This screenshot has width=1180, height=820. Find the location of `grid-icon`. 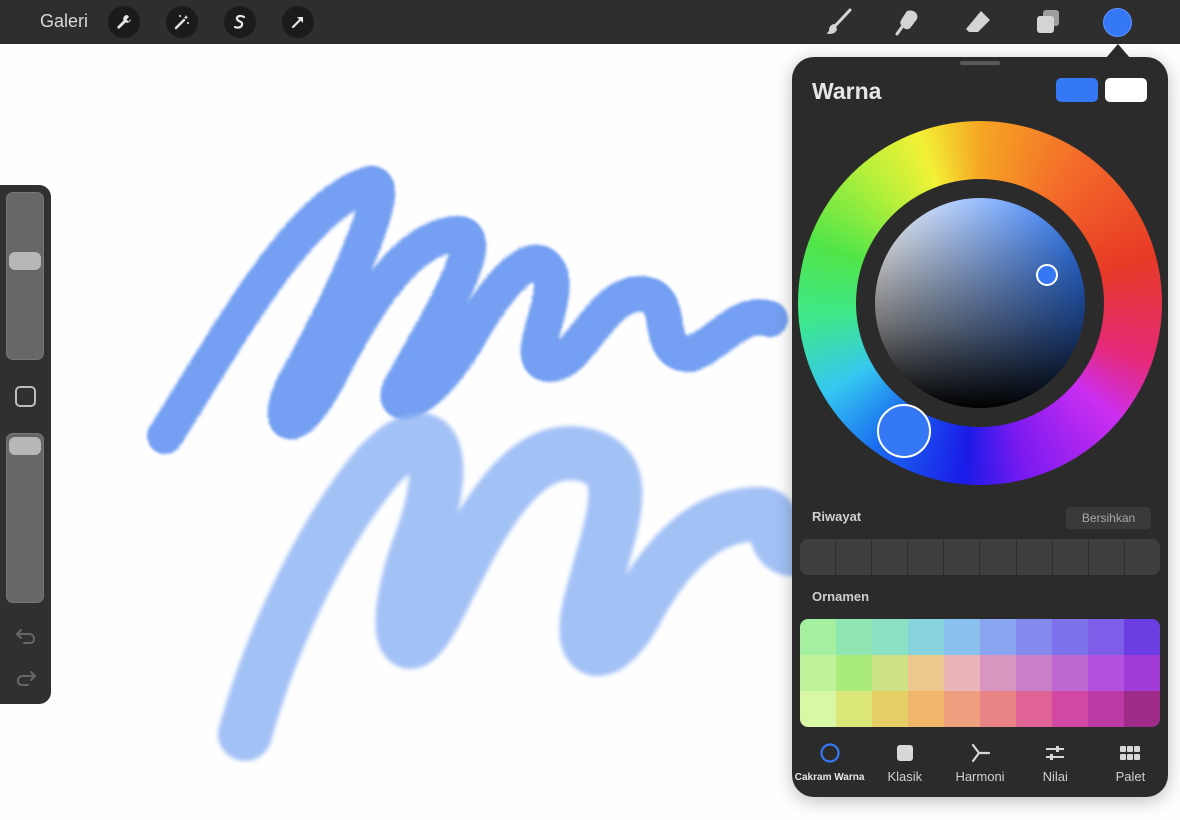

grid-icon is located at coordinates (1130, 753).